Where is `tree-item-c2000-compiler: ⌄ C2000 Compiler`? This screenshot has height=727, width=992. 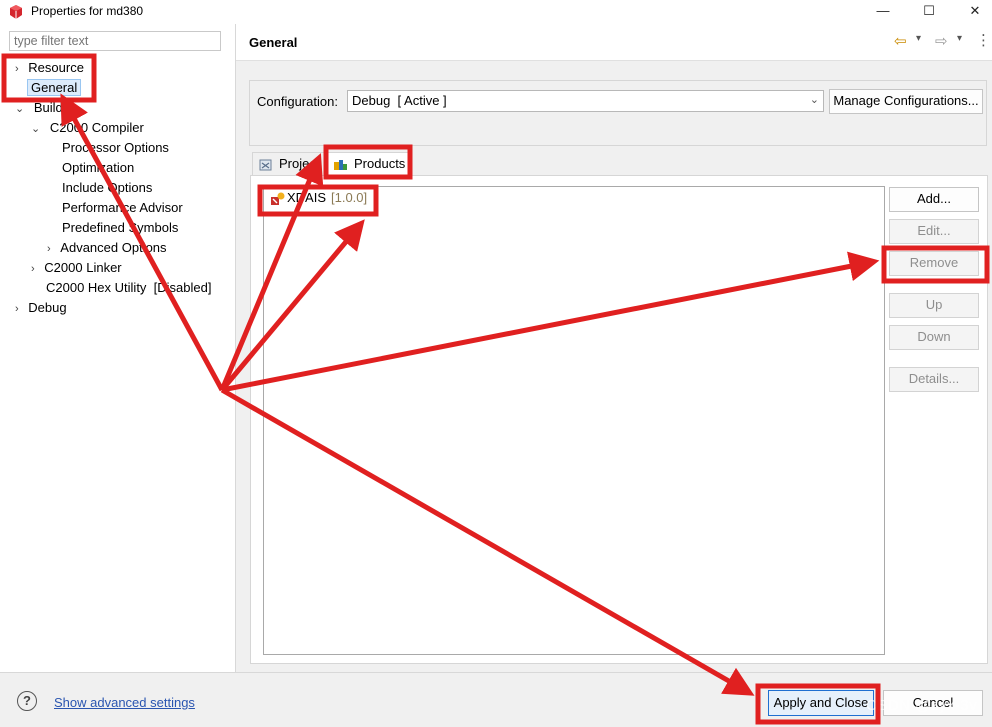 tree-item-c2000-compiler: ⌄ C2000 Compiler is located at coordinates (87, 128).